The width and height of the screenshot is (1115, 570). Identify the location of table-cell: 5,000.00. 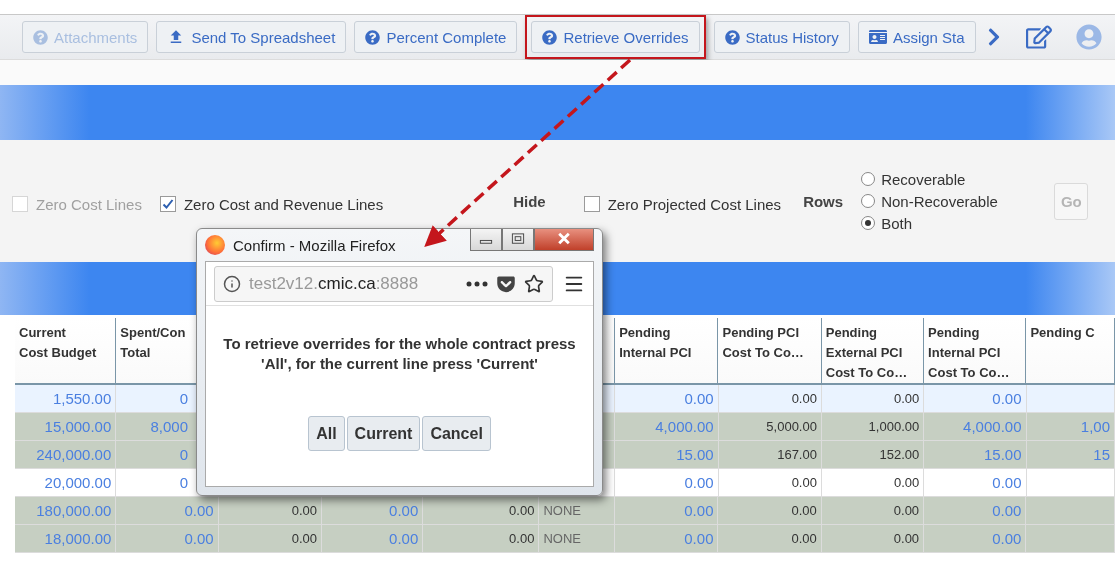
(770, 426).